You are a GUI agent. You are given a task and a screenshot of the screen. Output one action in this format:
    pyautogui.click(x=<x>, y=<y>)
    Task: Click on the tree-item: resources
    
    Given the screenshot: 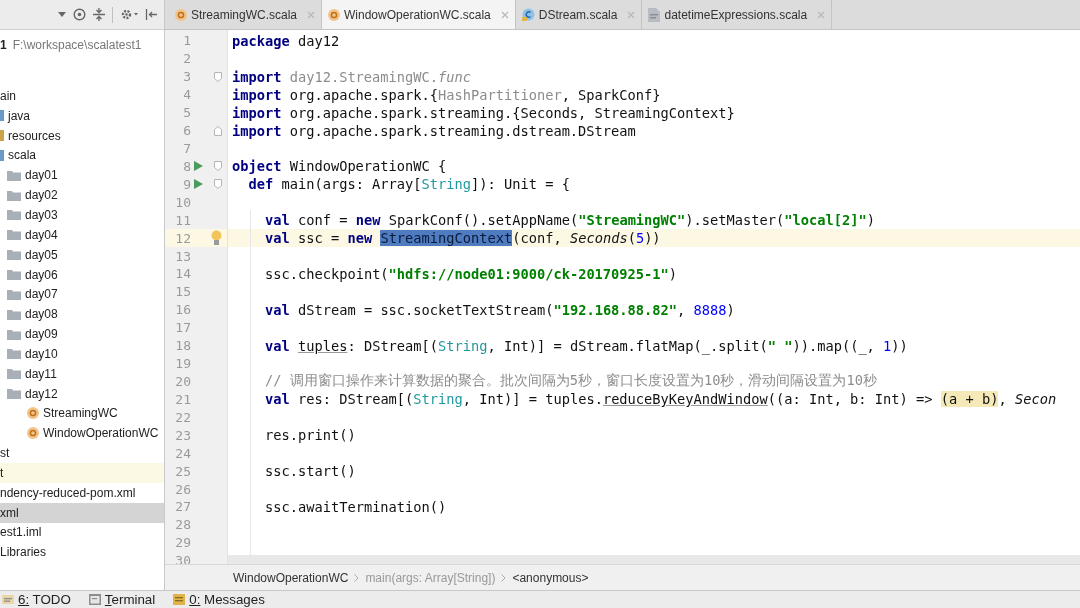 What is the action you would take?
    pyautogui.click(x=82, y=135)
    